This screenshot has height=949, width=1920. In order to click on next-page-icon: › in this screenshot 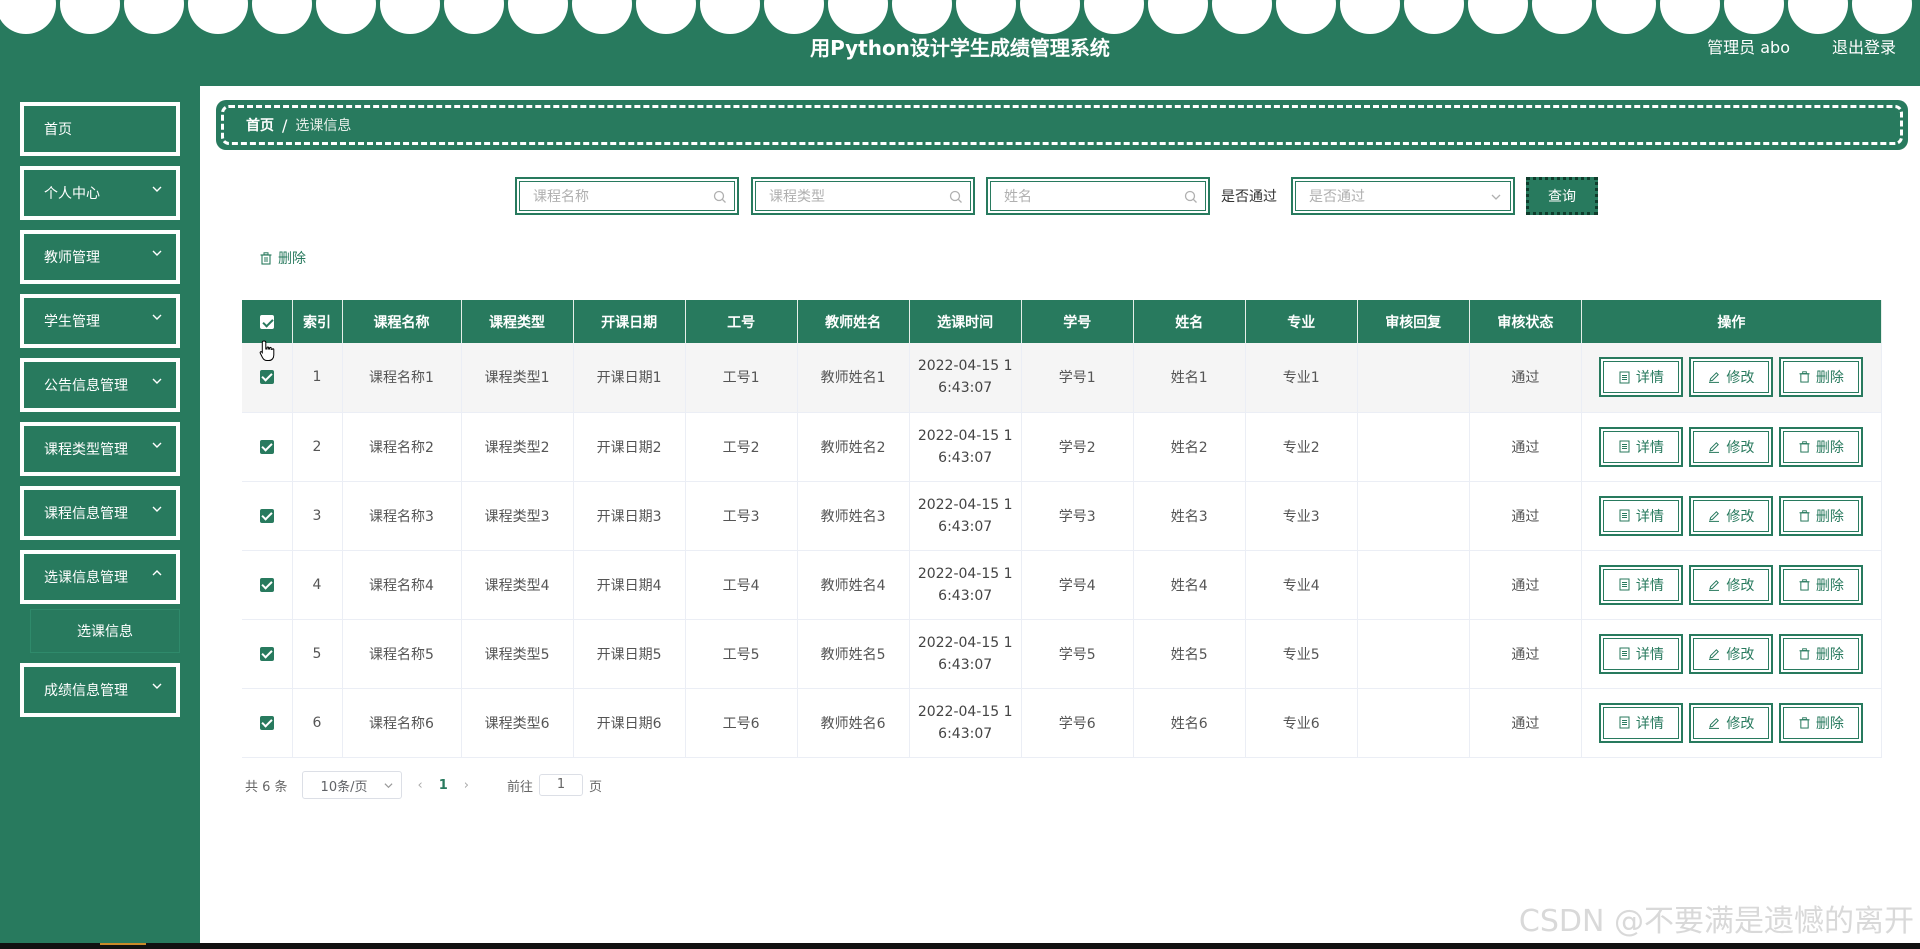, I will do `click(466, 785)`.